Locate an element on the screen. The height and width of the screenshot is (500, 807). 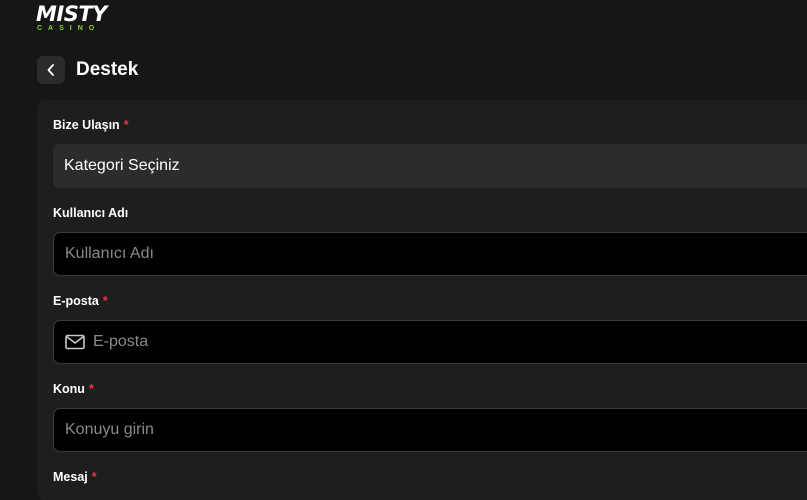
contact-label-text: Bize Ulaşın is located at coordinates (86, 125).